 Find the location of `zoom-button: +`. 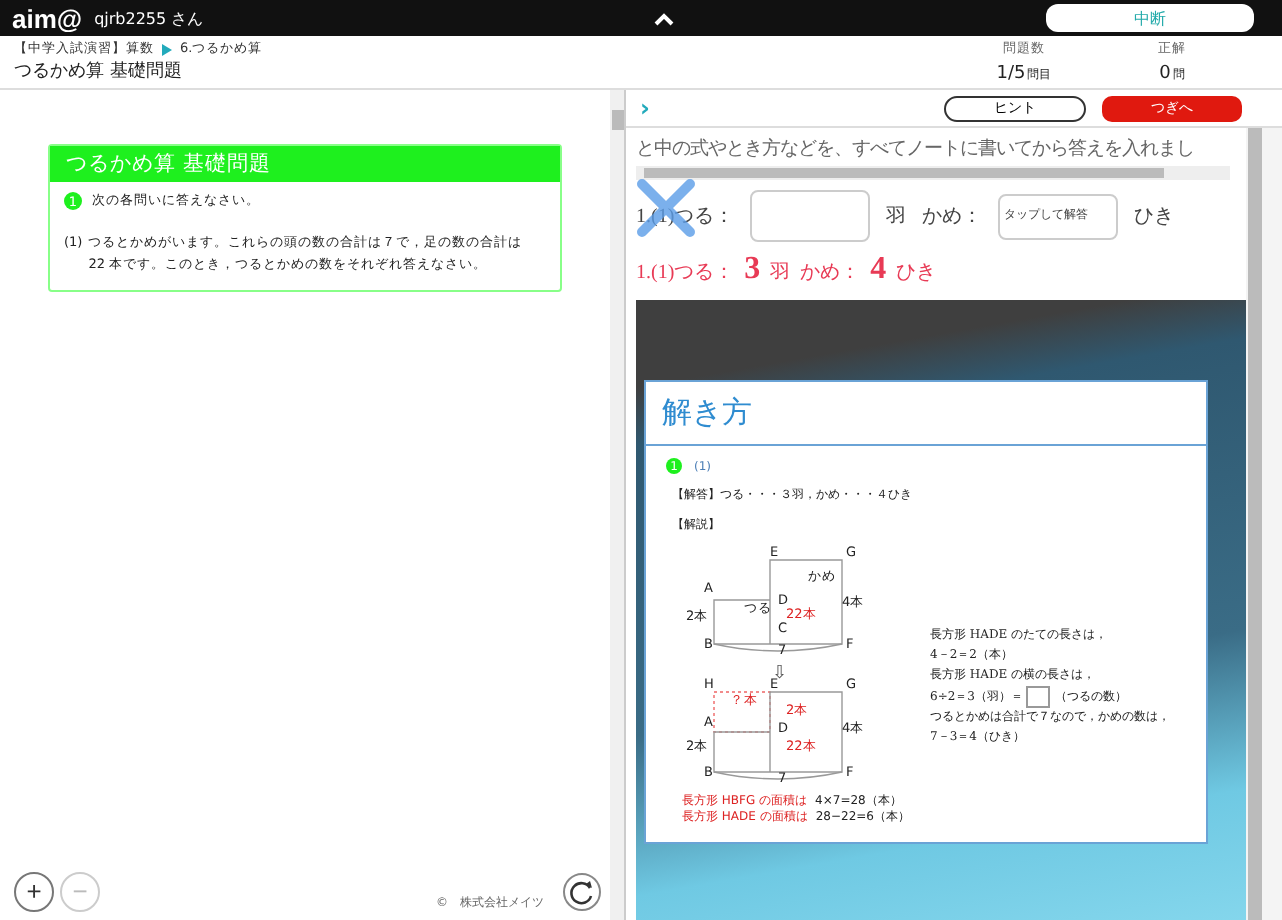

zoom-button: + is located at coordinates (34, 892).